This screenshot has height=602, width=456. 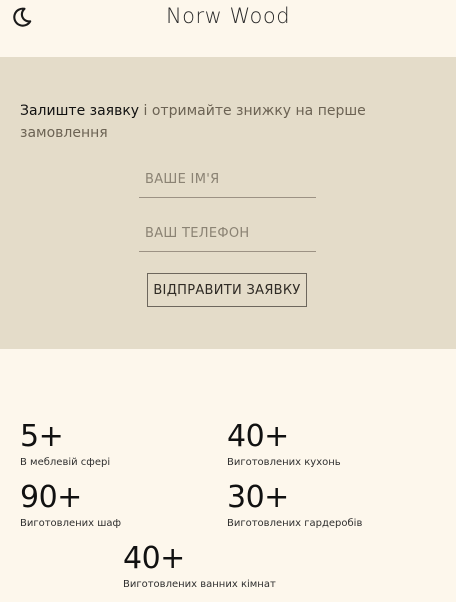 What do you see at coordinates (65, 445) in the screenshot?
I see `stat-item: 5+ В меблевій сфері` at bounding box center [65, 445].